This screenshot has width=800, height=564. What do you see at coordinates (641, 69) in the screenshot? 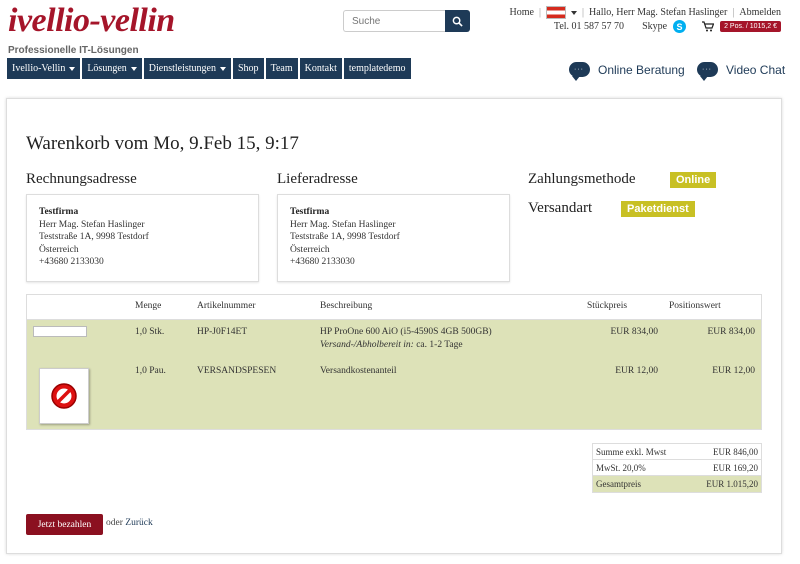
I see `online-beratung-label: Online Beratung` at bounding box center [641, 69].